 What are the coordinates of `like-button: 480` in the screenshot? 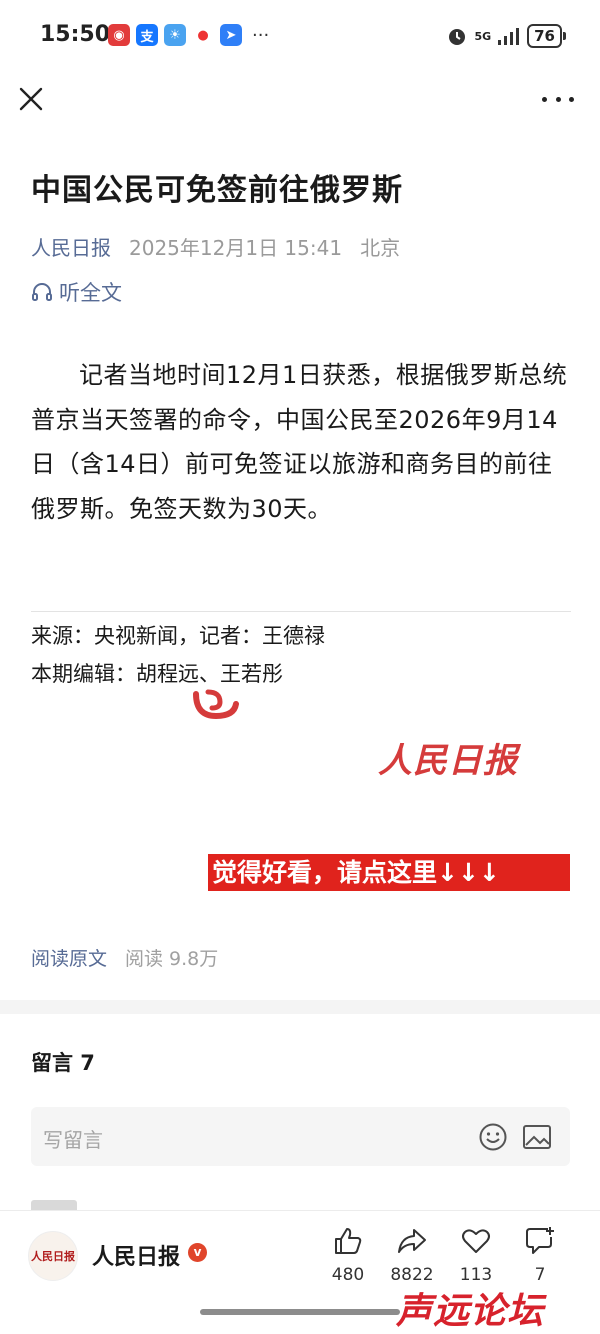 It's located at (348, 1255).